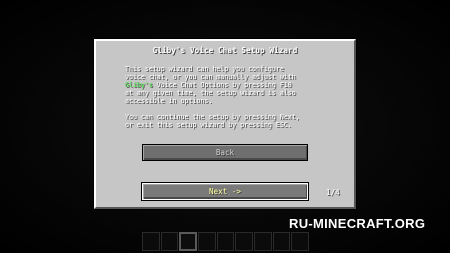 This screenshot has height=253, width=450. Describe the element at coordinates (225, 191) in the screenshot. I see `next-button: Next ->` at that location.